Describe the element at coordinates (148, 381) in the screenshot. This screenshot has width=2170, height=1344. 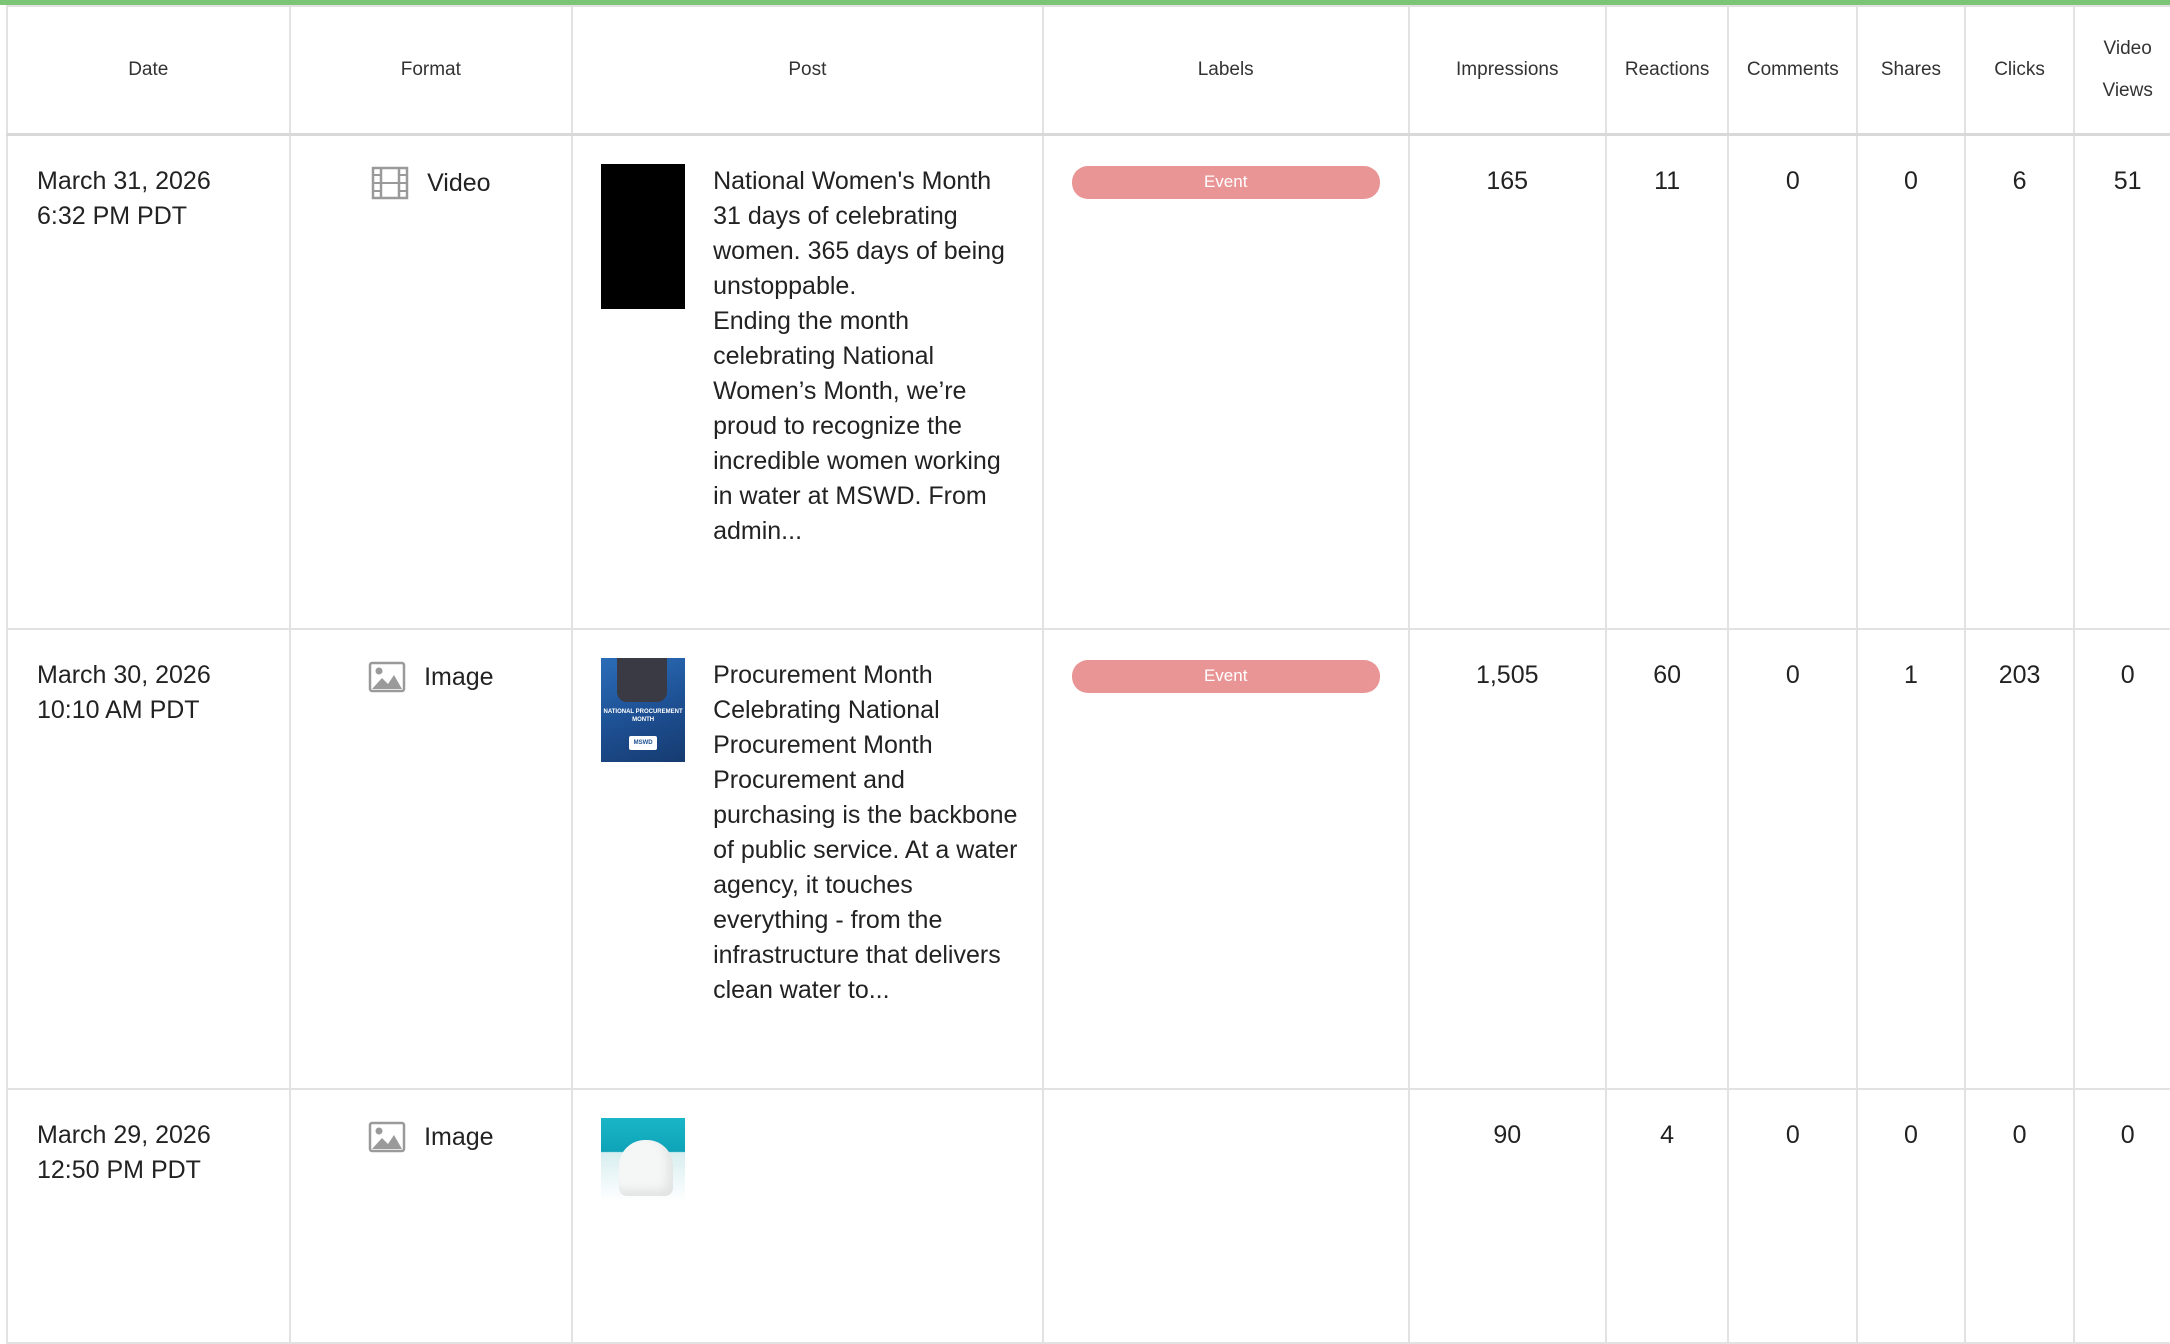
I see `date-cell: March 31, 2026 6:32 PM PDT` at that location.